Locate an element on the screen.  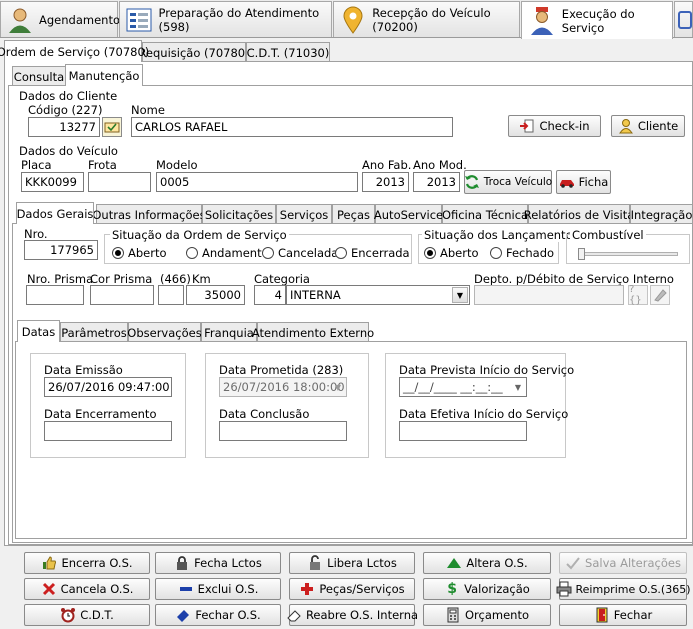
fechar-os-button: Fechar O.S. is located at coordinates (218, 615).